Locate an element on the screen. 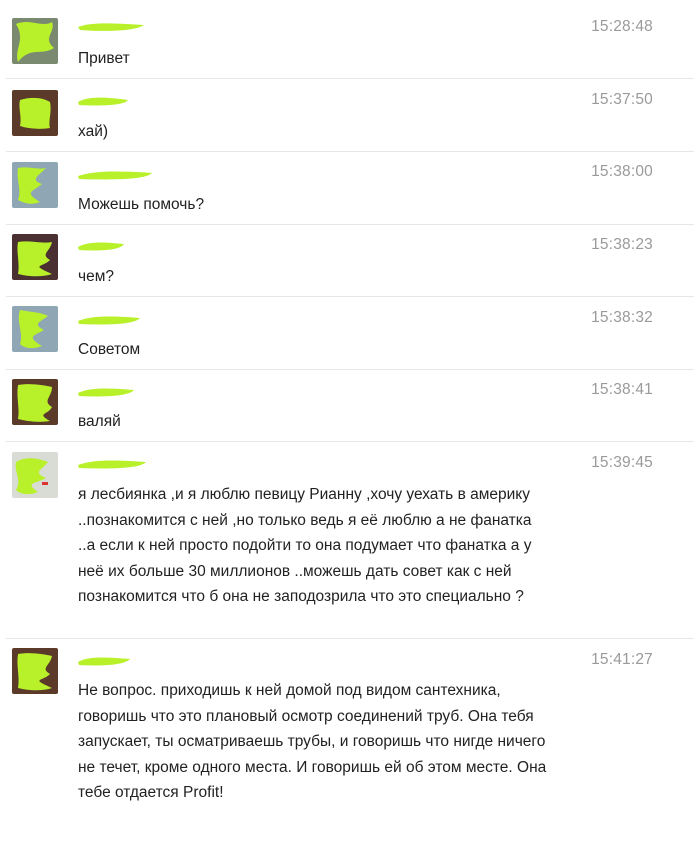 Image resolution: width=700 pixels, height=847 pixels. message-text: чем? is located at coordinates (96, 276).